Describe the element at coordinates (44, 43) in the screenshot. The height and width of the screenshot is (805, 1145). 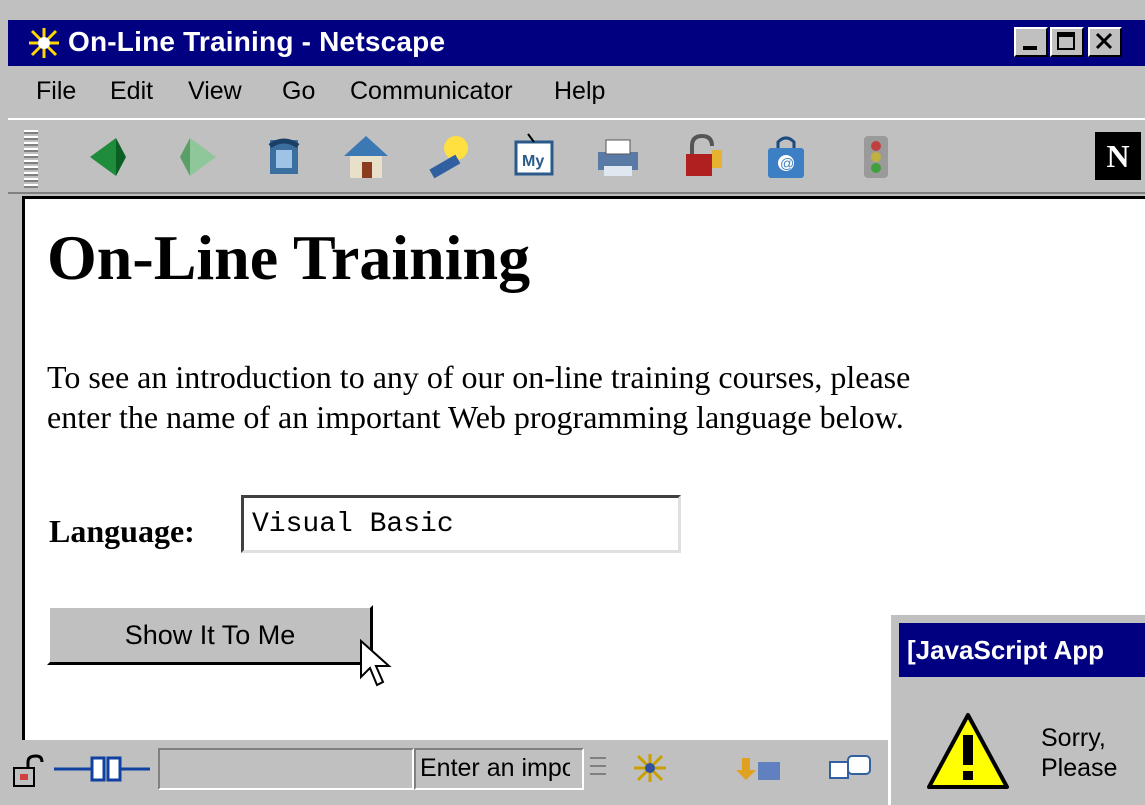
I see `netscape-app-icon` at that location.